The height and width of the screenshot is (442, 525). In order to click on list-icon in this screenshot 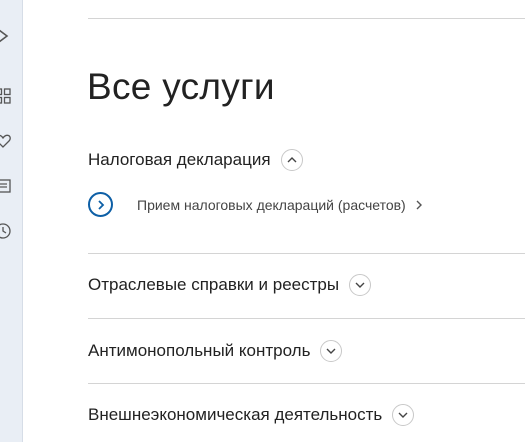, I will do `click(6, 186)`.